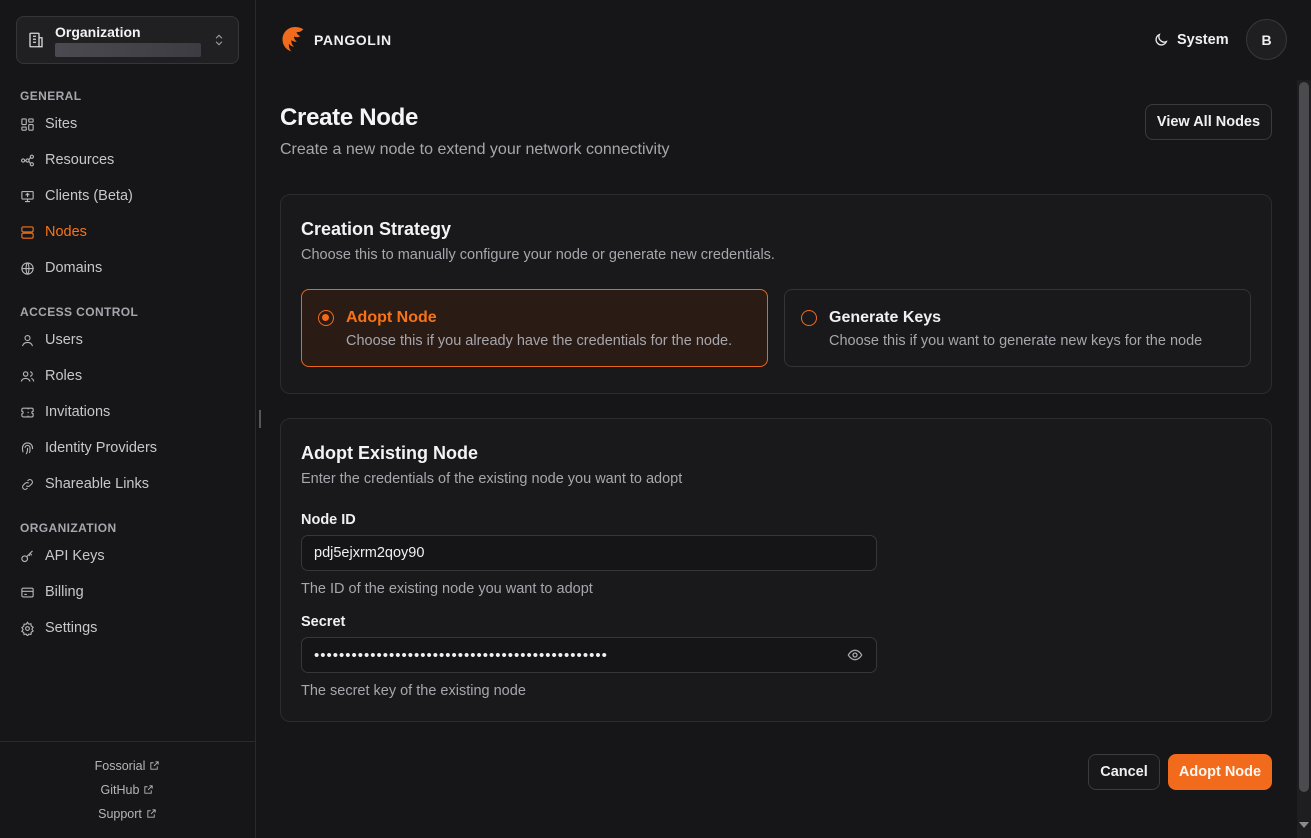 The image size is (1311, 838). I want to click on sidebar-item-label: Clients (Beta), so click(89, 196).